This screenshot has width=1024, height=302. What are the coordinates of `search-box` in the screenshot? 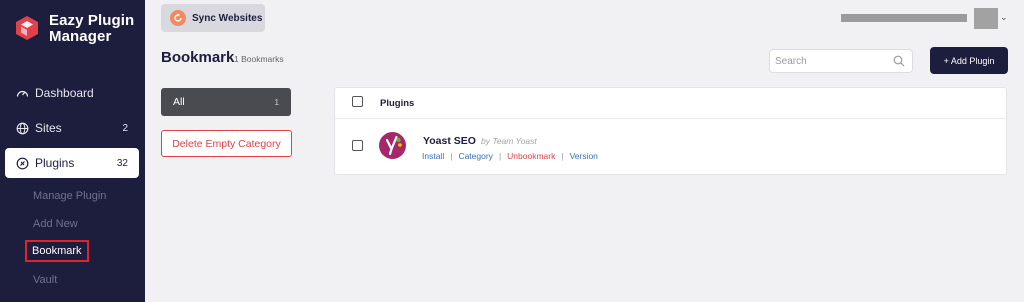 It's located at (841, 61).